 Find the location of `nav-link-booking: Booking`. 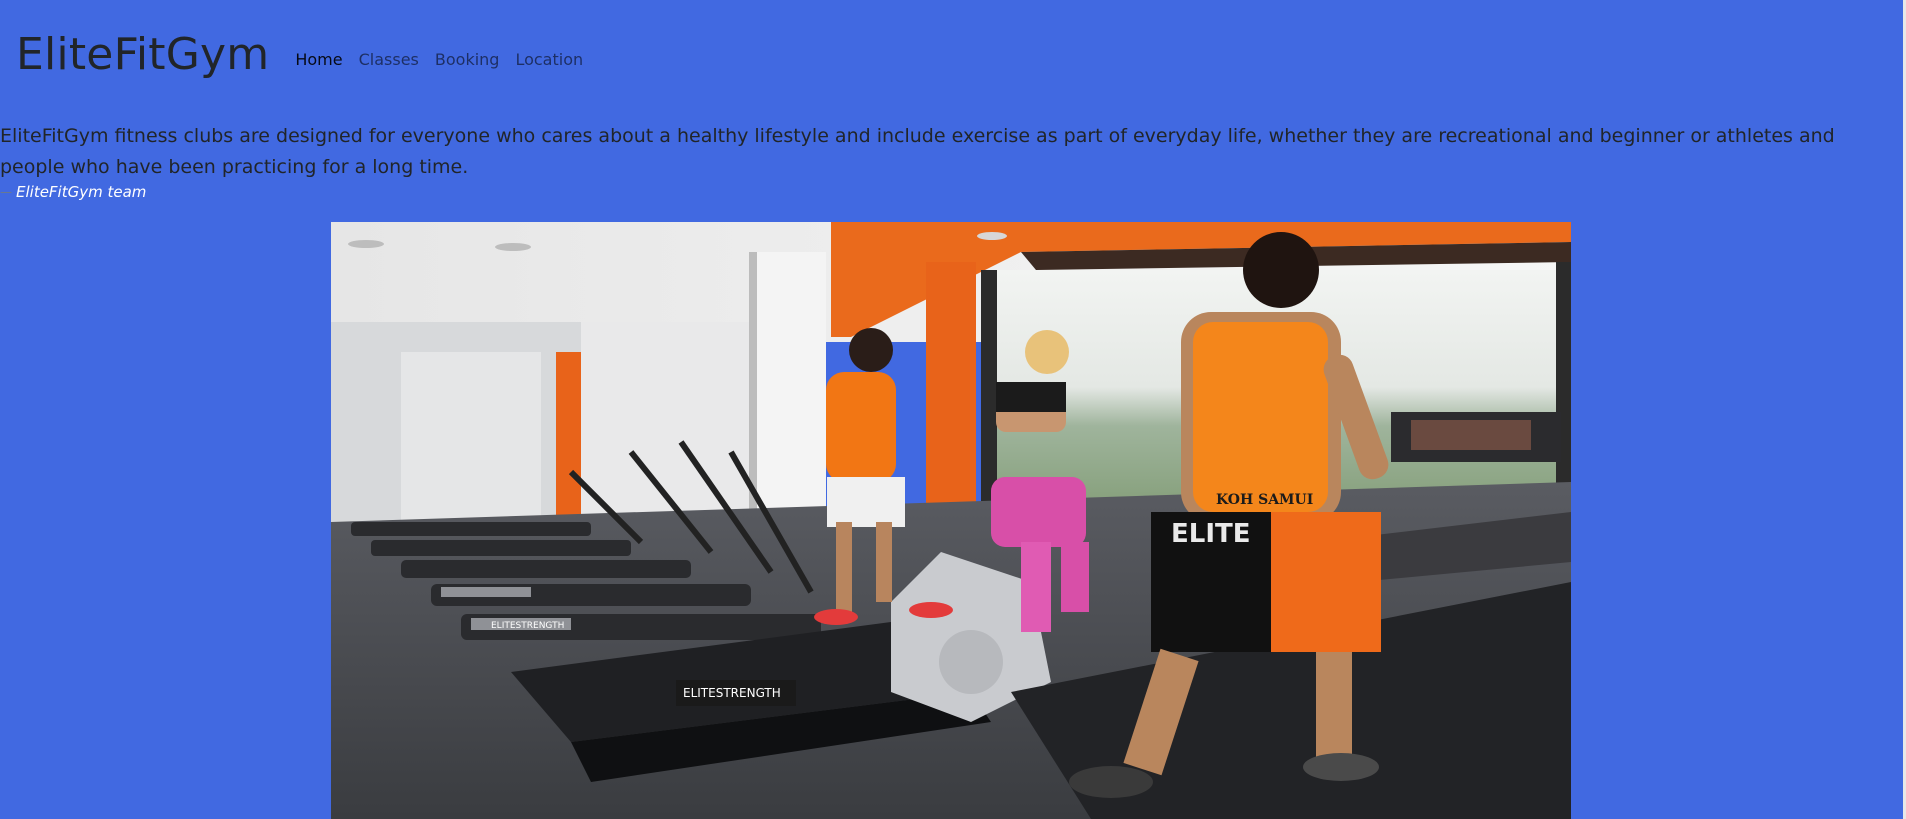

nav-link-booking: Booking is located at coordinates (467, 59).